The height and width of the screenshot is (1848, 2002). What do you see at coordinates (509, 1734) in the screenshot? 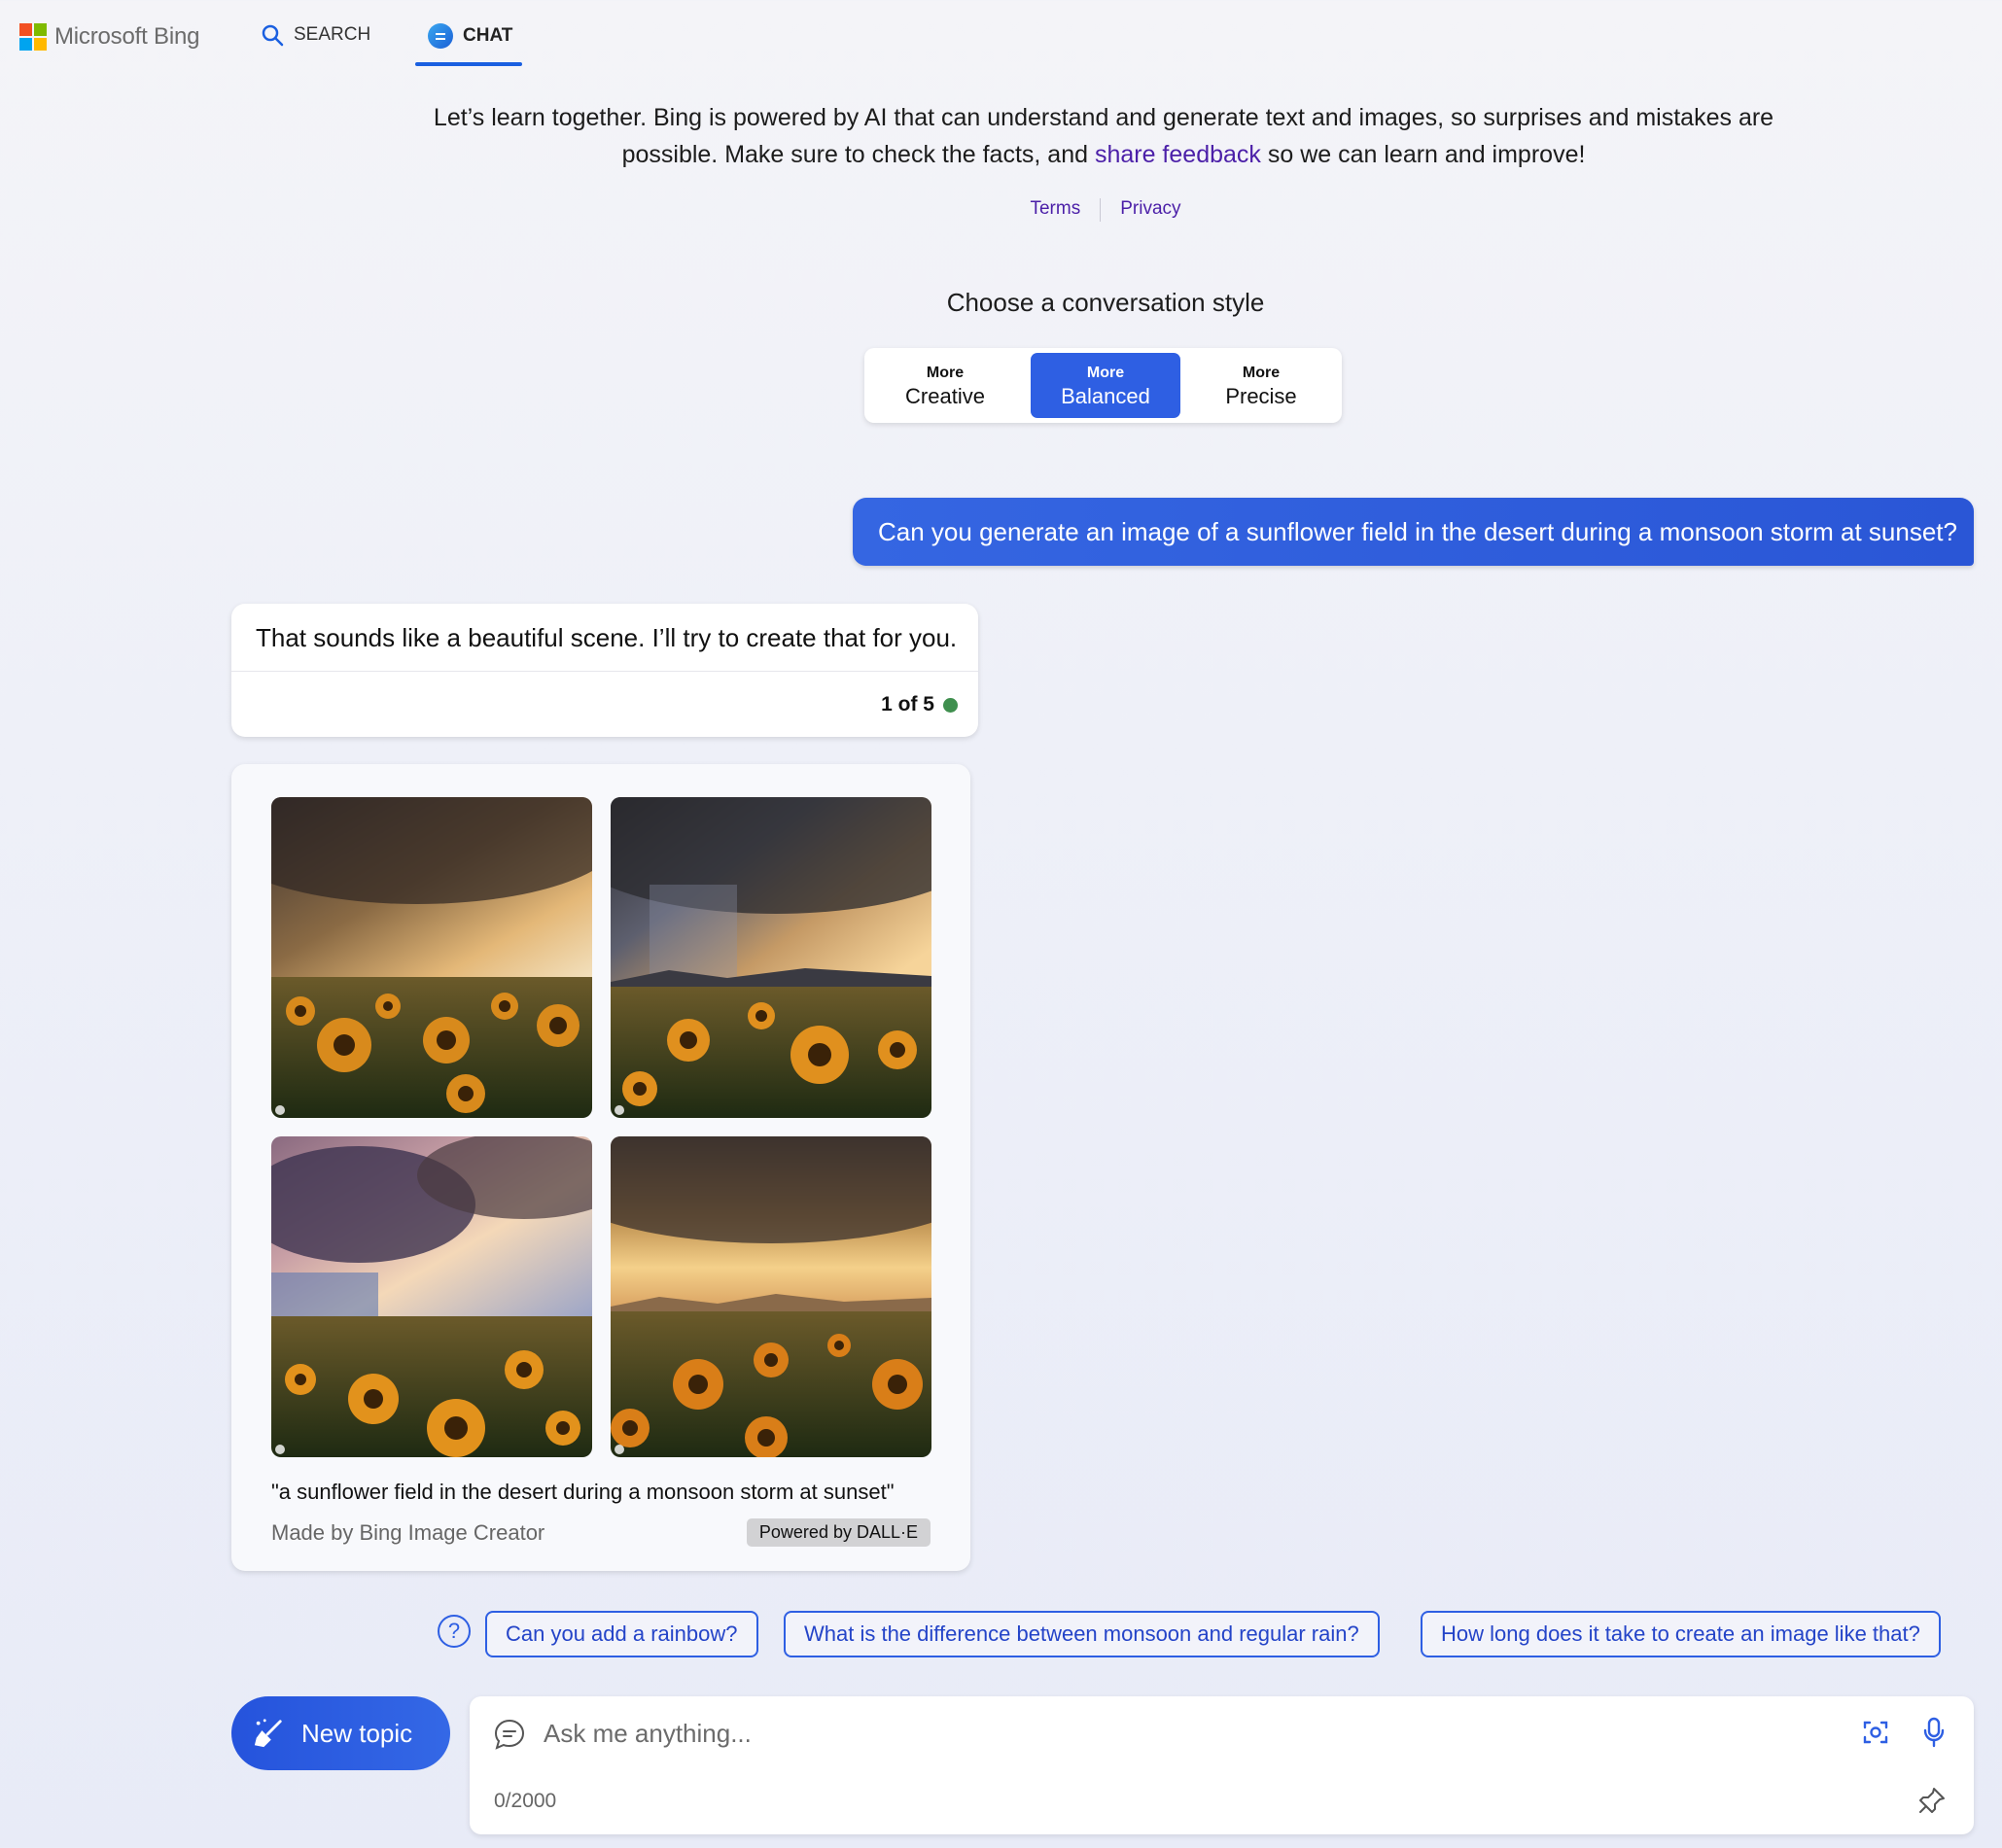
I see `chat-input-icon` at bounding box center [509, 1734].